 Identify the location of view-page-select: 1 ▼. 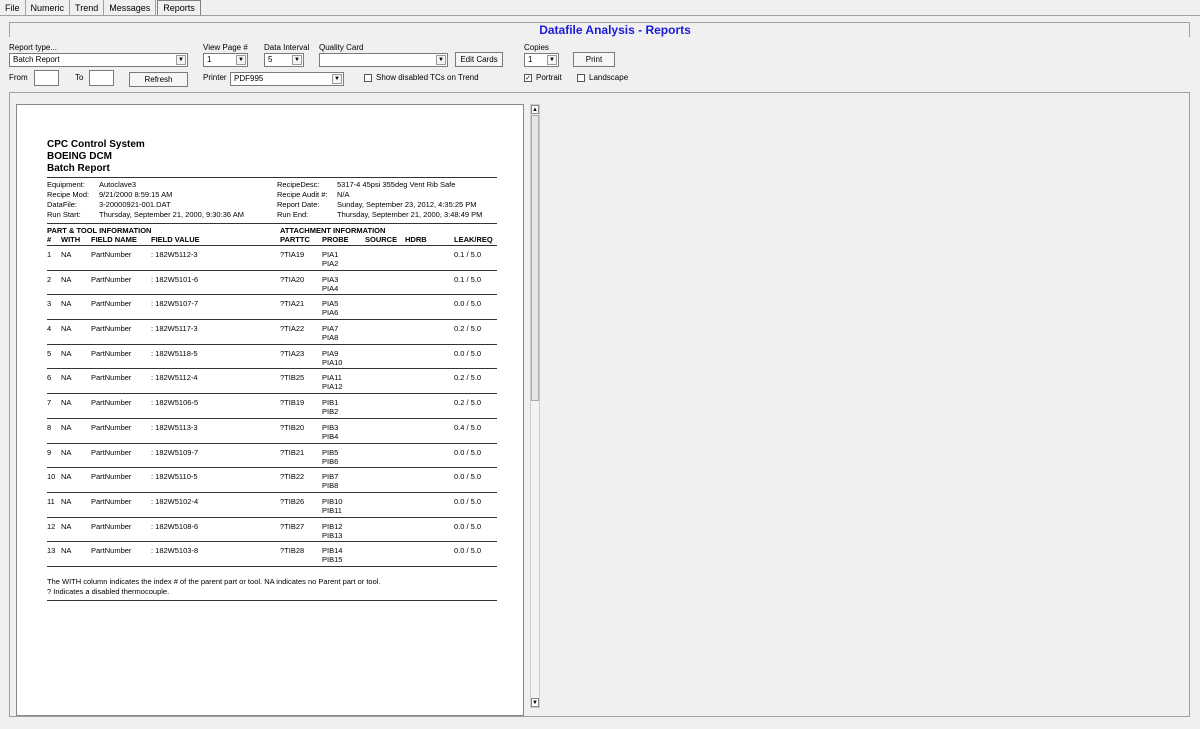
(225, 60).